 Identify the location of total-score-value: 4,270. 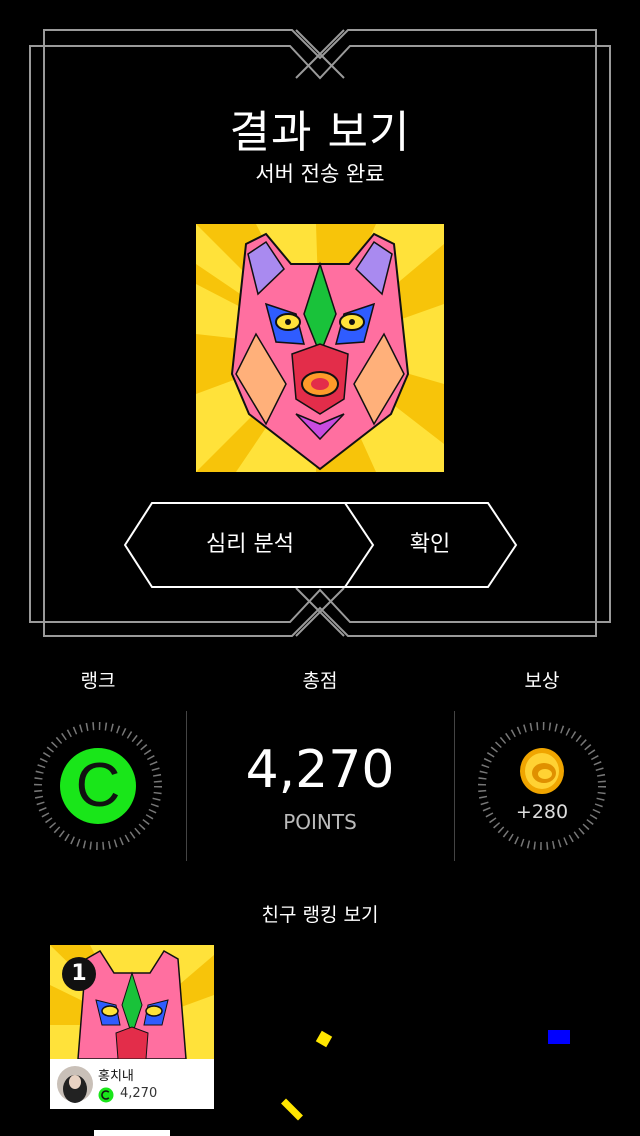
(320, 770).